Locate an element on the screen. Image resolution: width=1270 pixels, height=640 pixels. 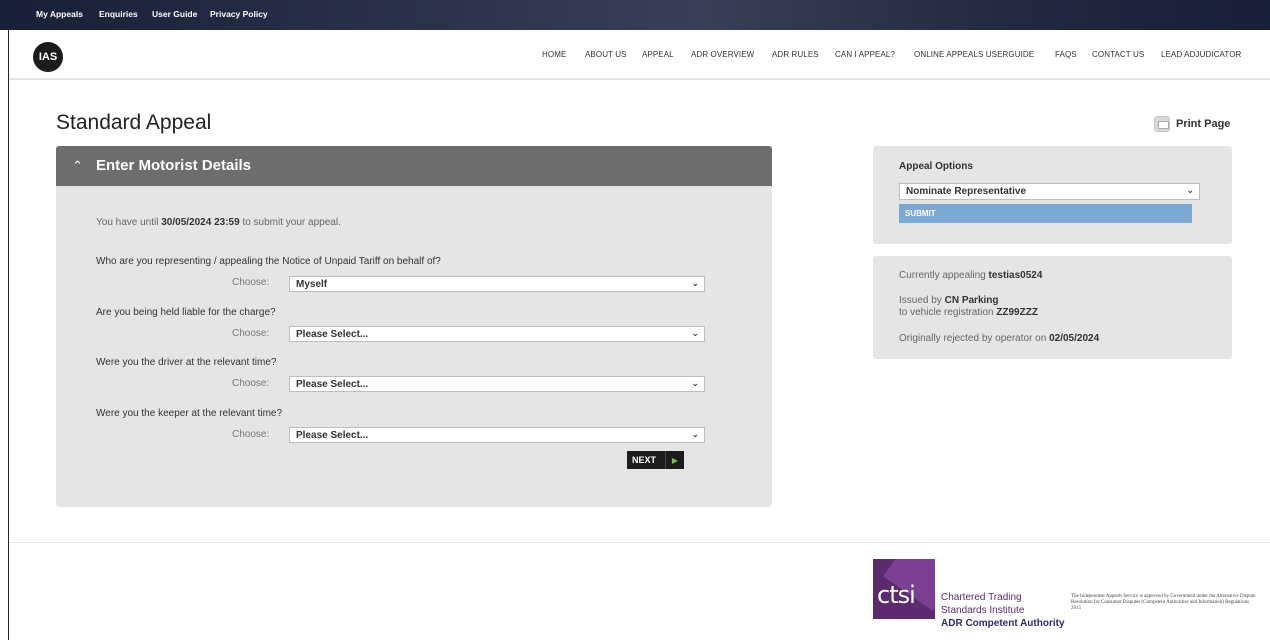
currently-appealing: Currently appealing testias0524 is located at coordinates (970, 275).